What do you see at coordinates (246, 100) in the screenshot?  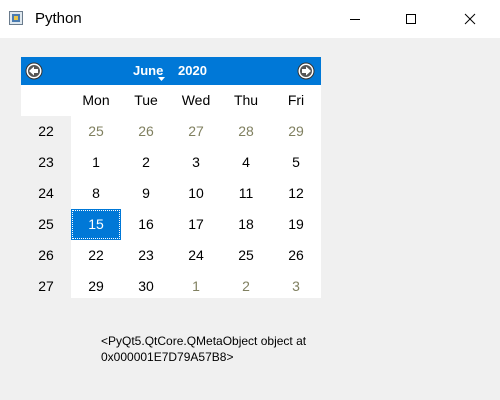 I see `weekday-header: Thu` at bounding box center [246, 100].